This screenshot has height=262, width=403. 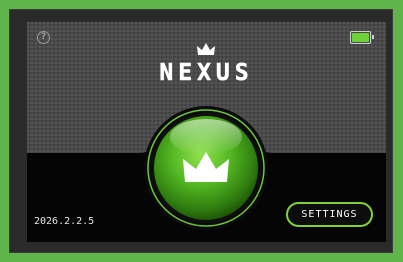 I want to click on battery-level-fill, so click(x=360, y=37).